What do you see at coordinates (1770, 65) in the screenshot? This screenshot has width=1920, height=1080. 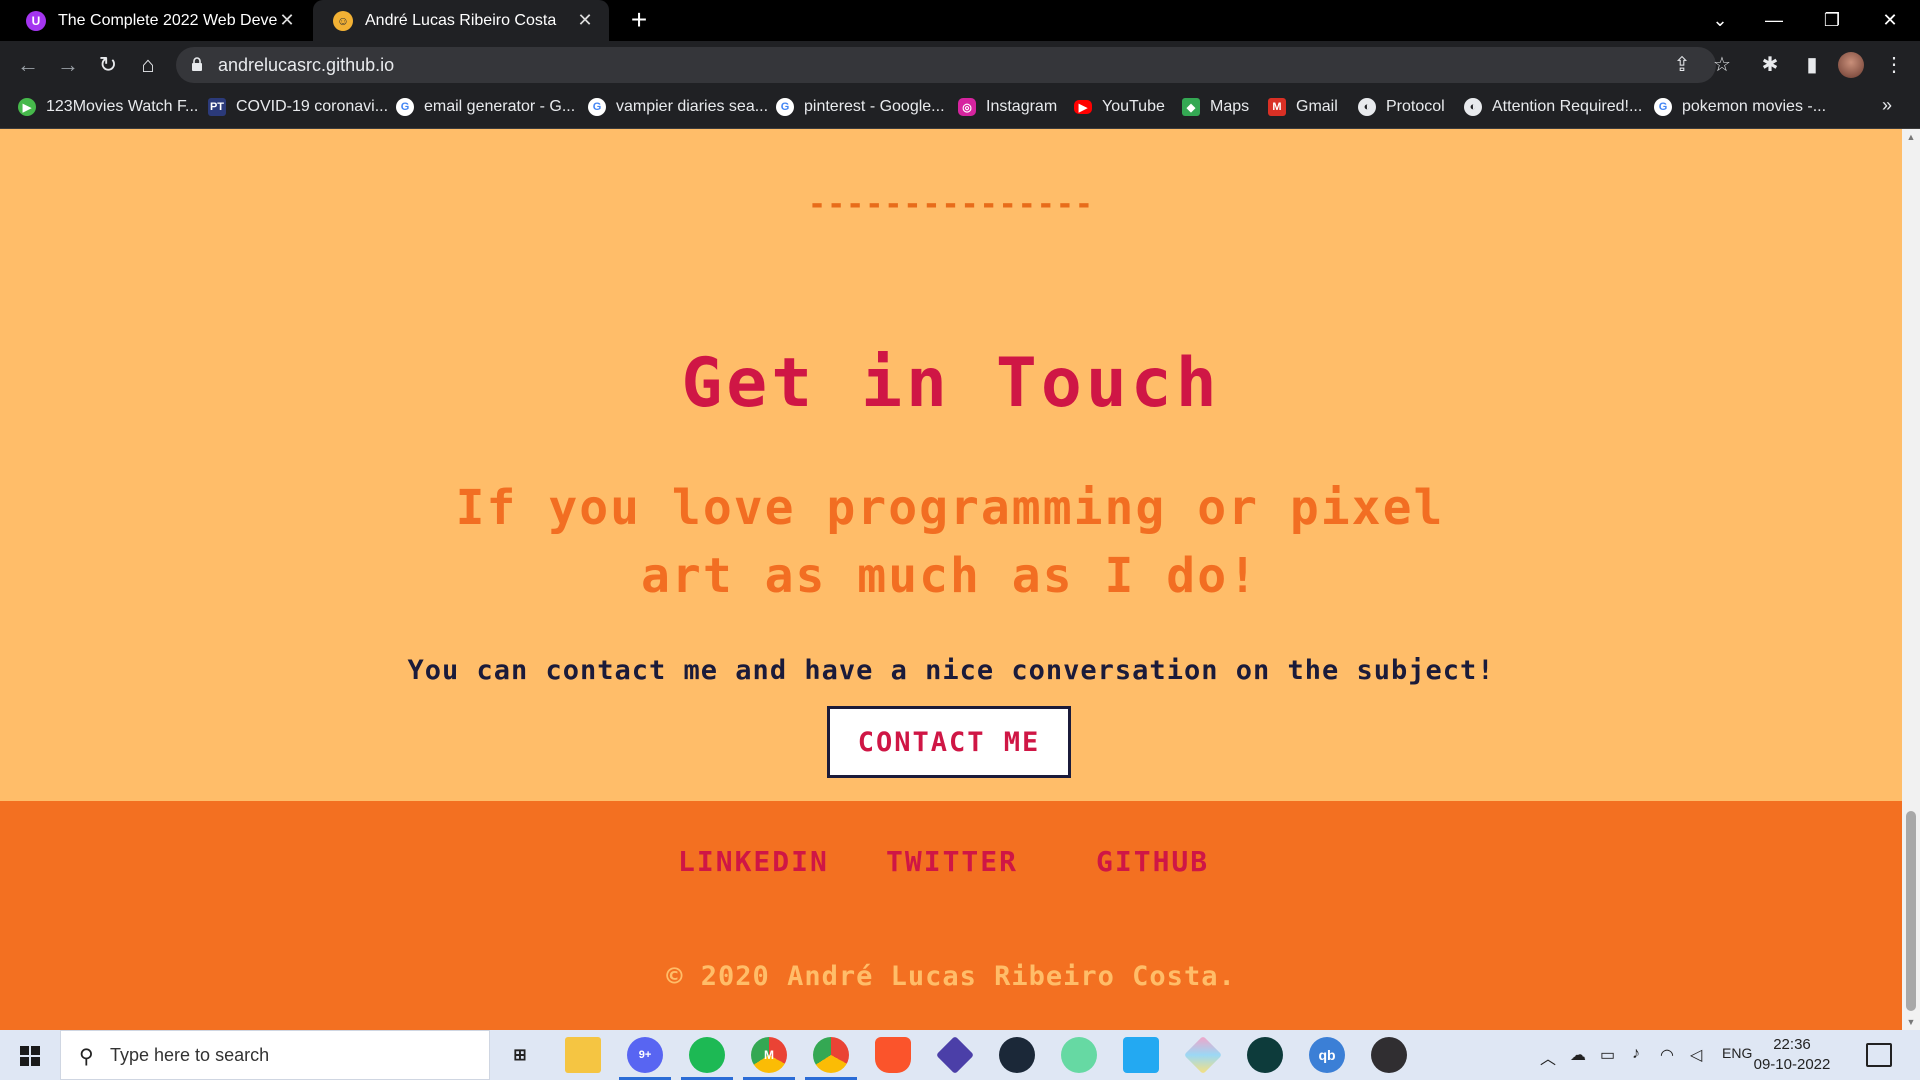 I see `extensions-icon: ✱` at bounding box center [1770, 65].